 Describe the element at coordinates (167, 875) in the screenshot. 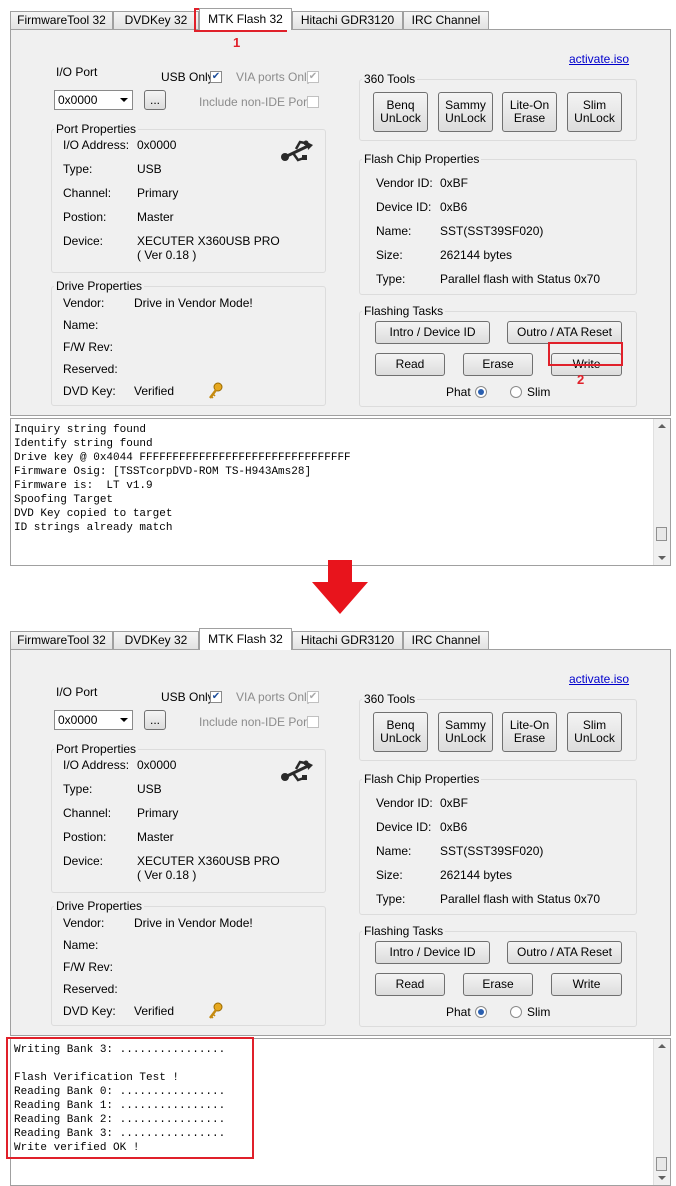

I see `port-device-version: ( Ver 0.18 )` at that location.